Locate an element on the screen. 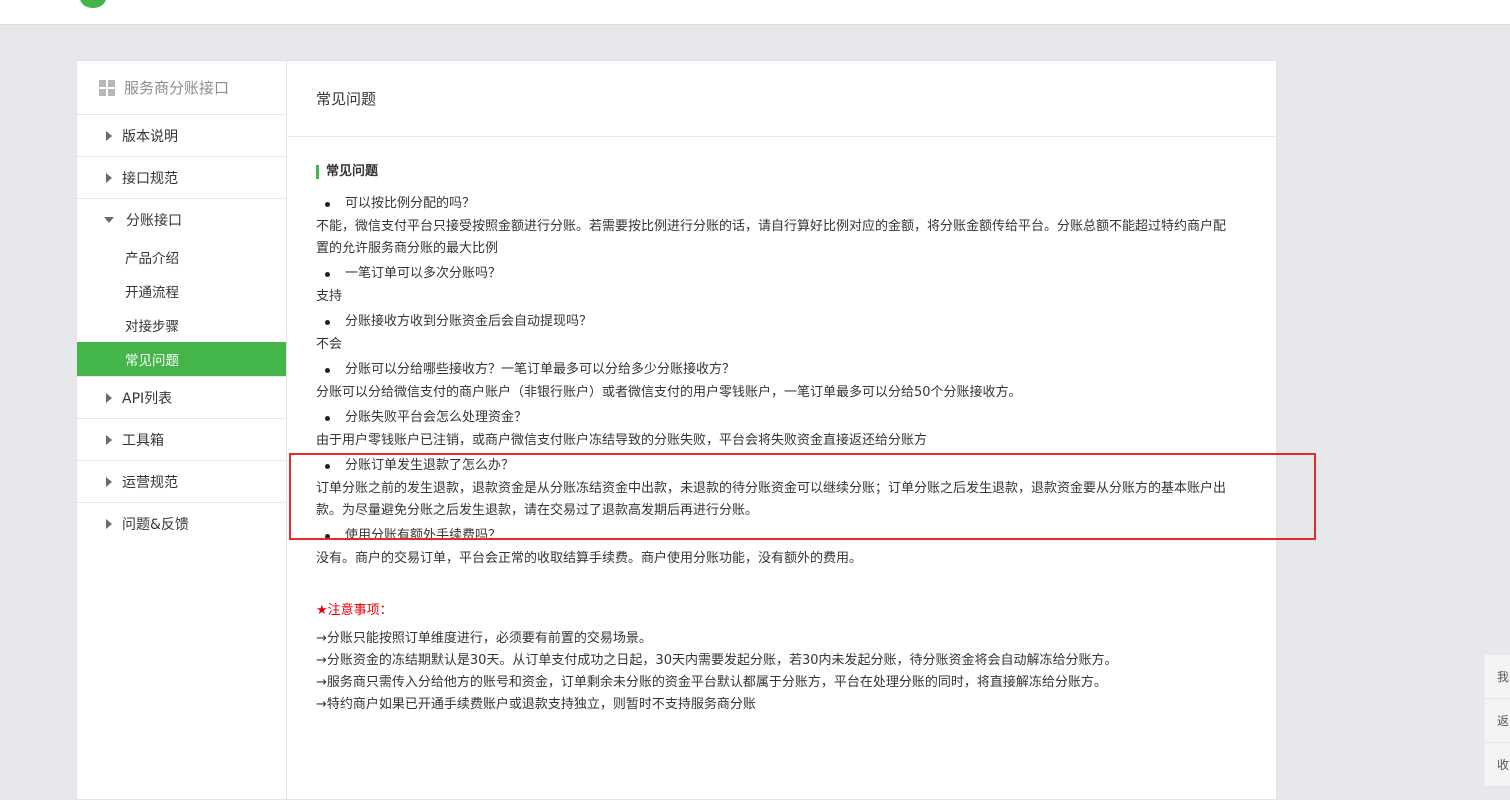 The image size is (1510, 800). sidebar-subitem-process: 开通流程 is located at coordinates (181, 291).